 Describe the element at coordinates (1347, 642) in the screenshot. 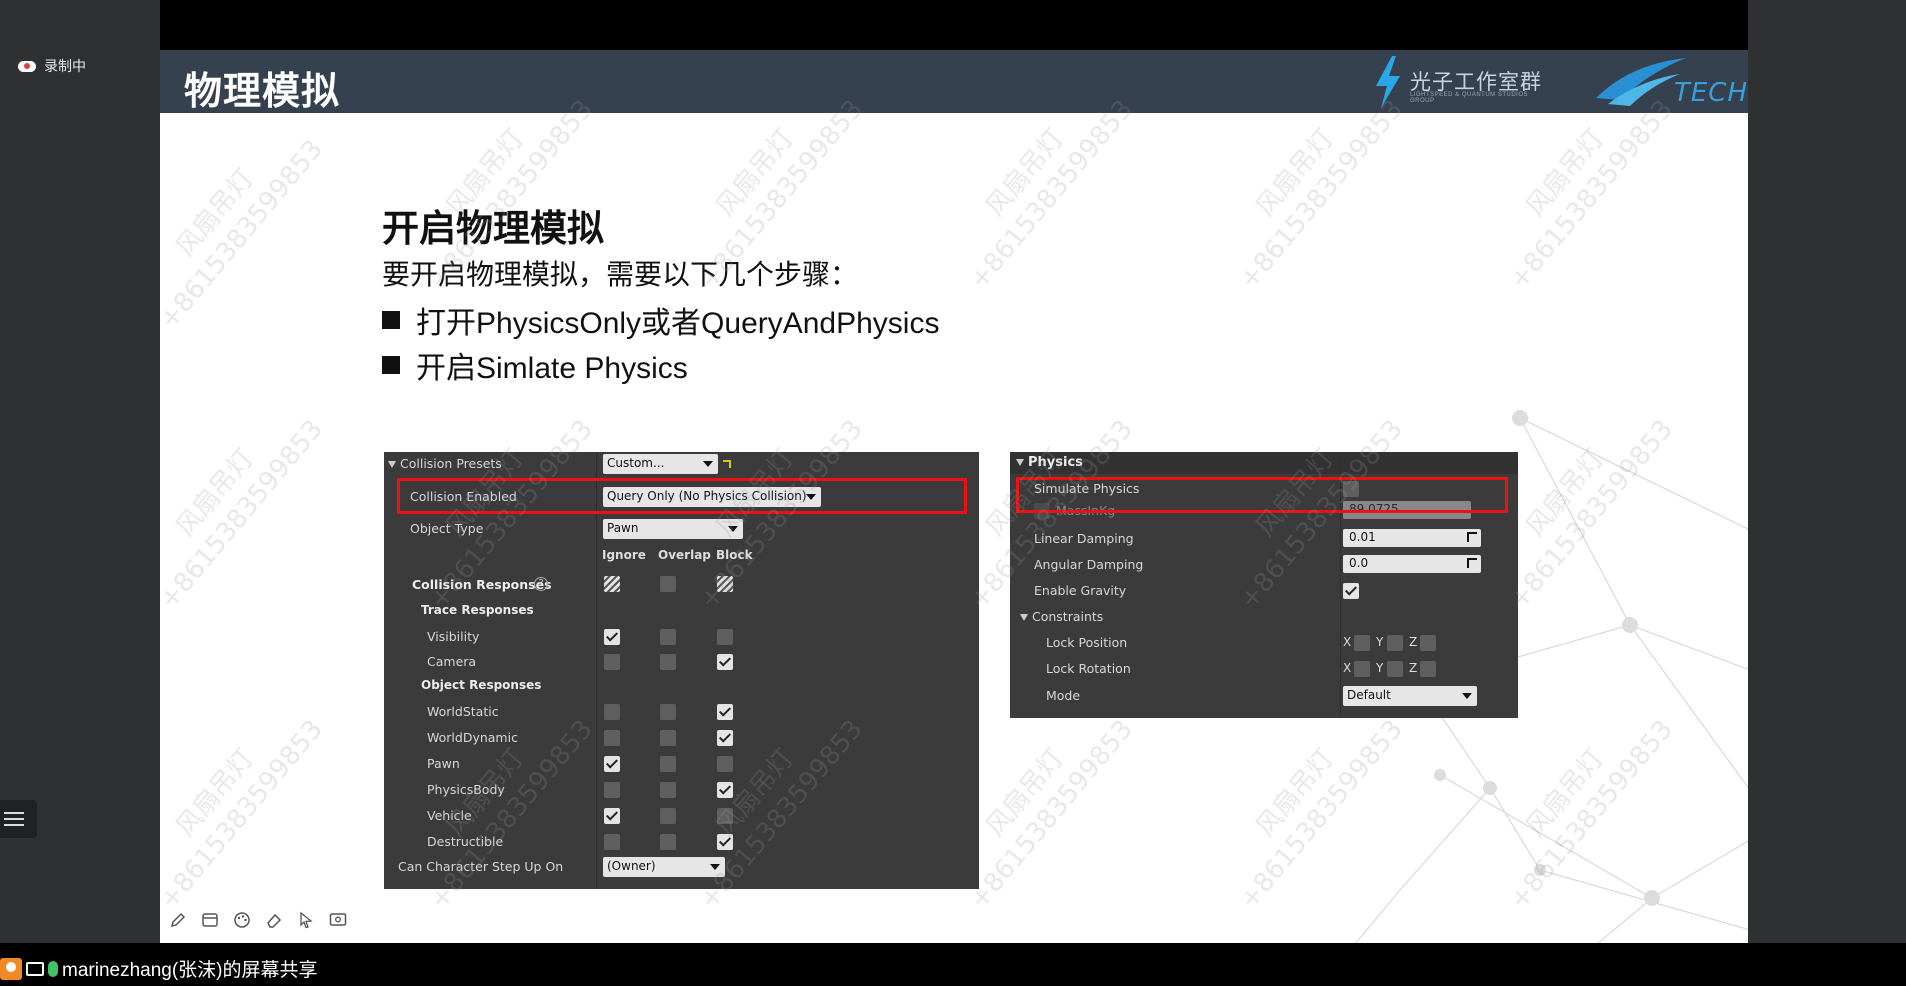

I see `axis-x-label: X` at that location.